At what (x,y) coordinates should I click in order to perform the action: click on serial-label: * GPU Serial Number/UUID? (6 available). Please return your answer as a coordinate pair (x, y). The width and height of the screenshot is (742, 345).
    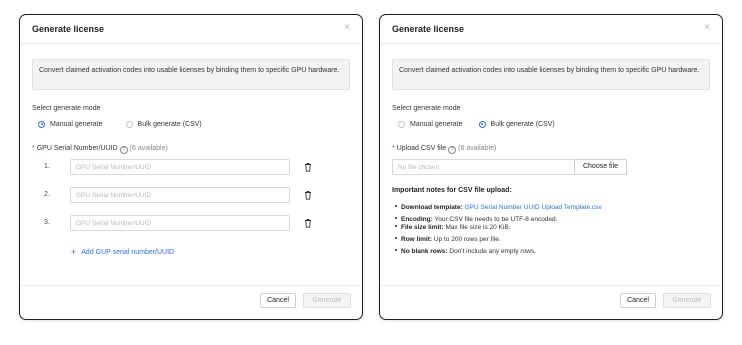
    Looking at the image, I should click on (100, 149).